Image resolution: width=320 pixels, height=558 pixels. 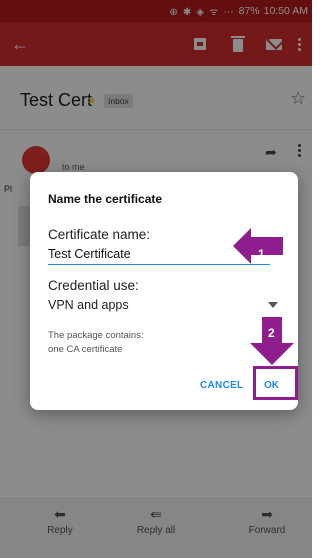 I want to click on cancel-button: CANCEL, so click(x=221, y=385).